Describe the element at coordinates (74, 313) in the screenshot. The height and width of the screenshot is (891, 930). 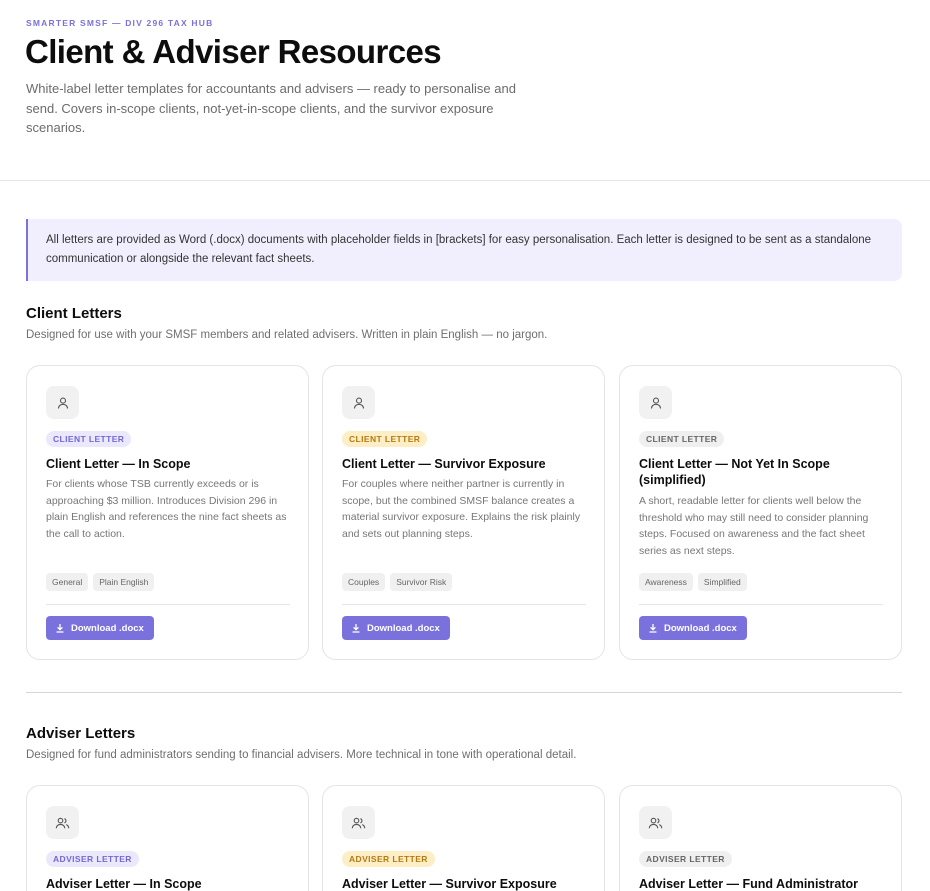
I see `client-letters-heading: Client Letters` at that location.